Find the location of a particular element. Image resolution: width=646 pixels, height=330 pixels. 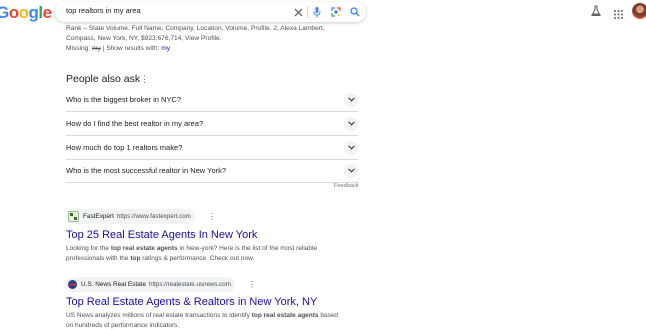

paa-question: Who is the biggest broker in NYC? is located at coordinates (212, 100).